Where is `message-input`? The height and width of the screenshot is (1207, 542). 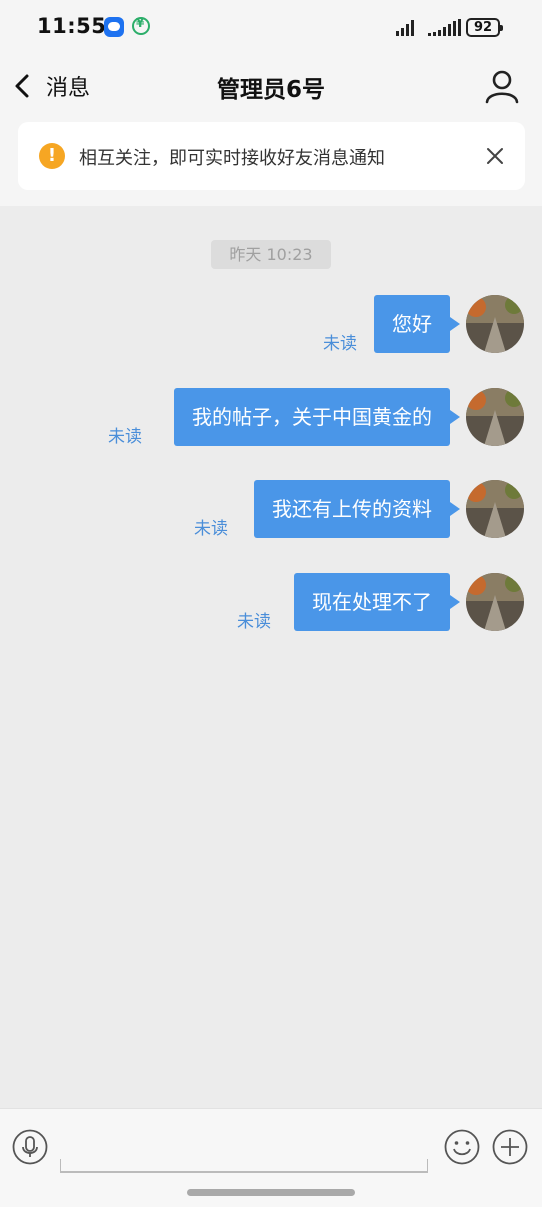 message-input is located at coordinates (244, 1166).